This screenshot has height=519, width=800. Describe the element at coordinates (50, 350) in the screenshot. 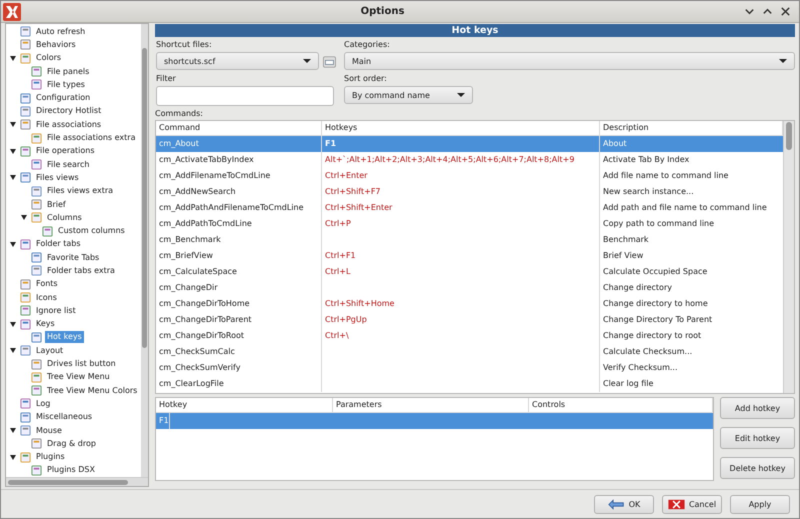

I see `tree-item: Layout` at that location.